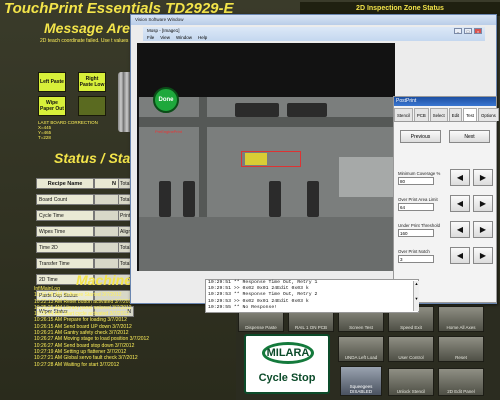  What do you see at coordinates (445, 132) in the screenshot?
I see `nav-row: Previous Next` at bounding box center [445, 132].